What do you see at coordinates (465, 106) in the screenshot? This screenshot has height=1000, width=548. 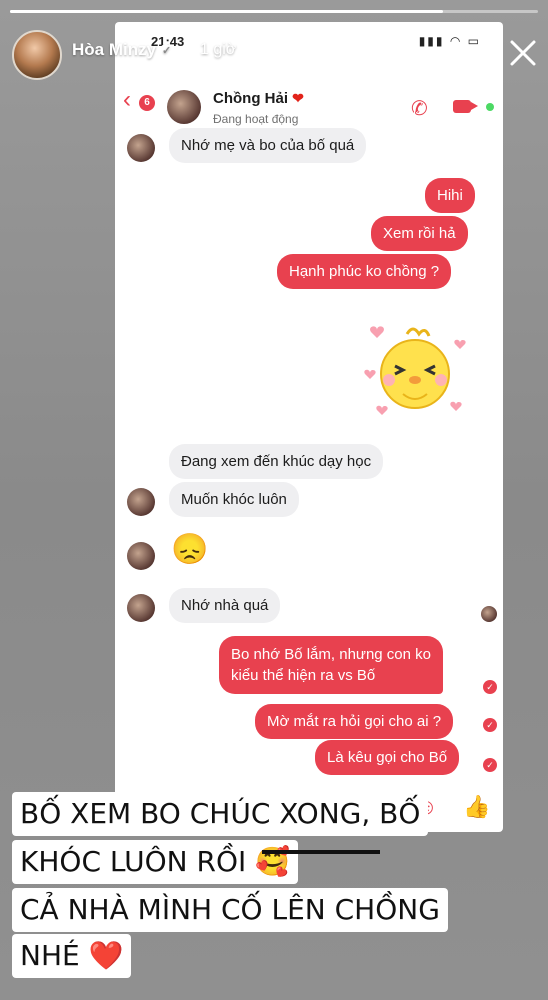 I see `video-call-icon` at bounding box center [465, 106].